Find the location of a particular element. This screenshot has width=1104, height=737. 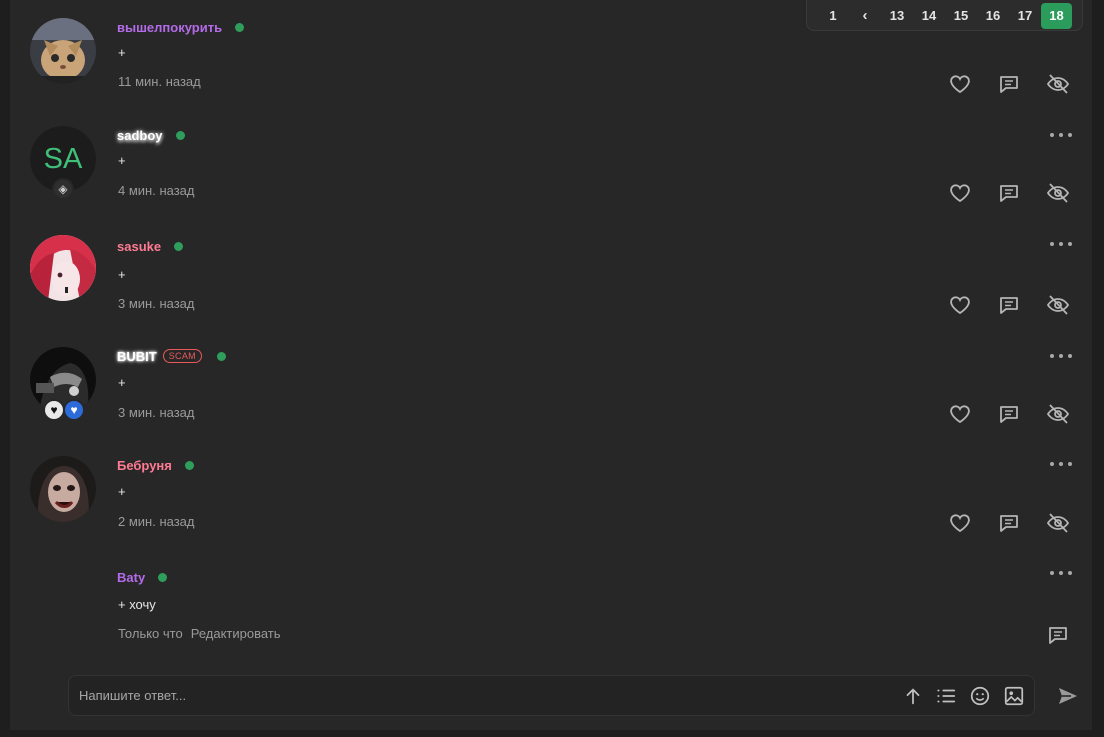

scroll-up-button is located at coordinates (913, 696).